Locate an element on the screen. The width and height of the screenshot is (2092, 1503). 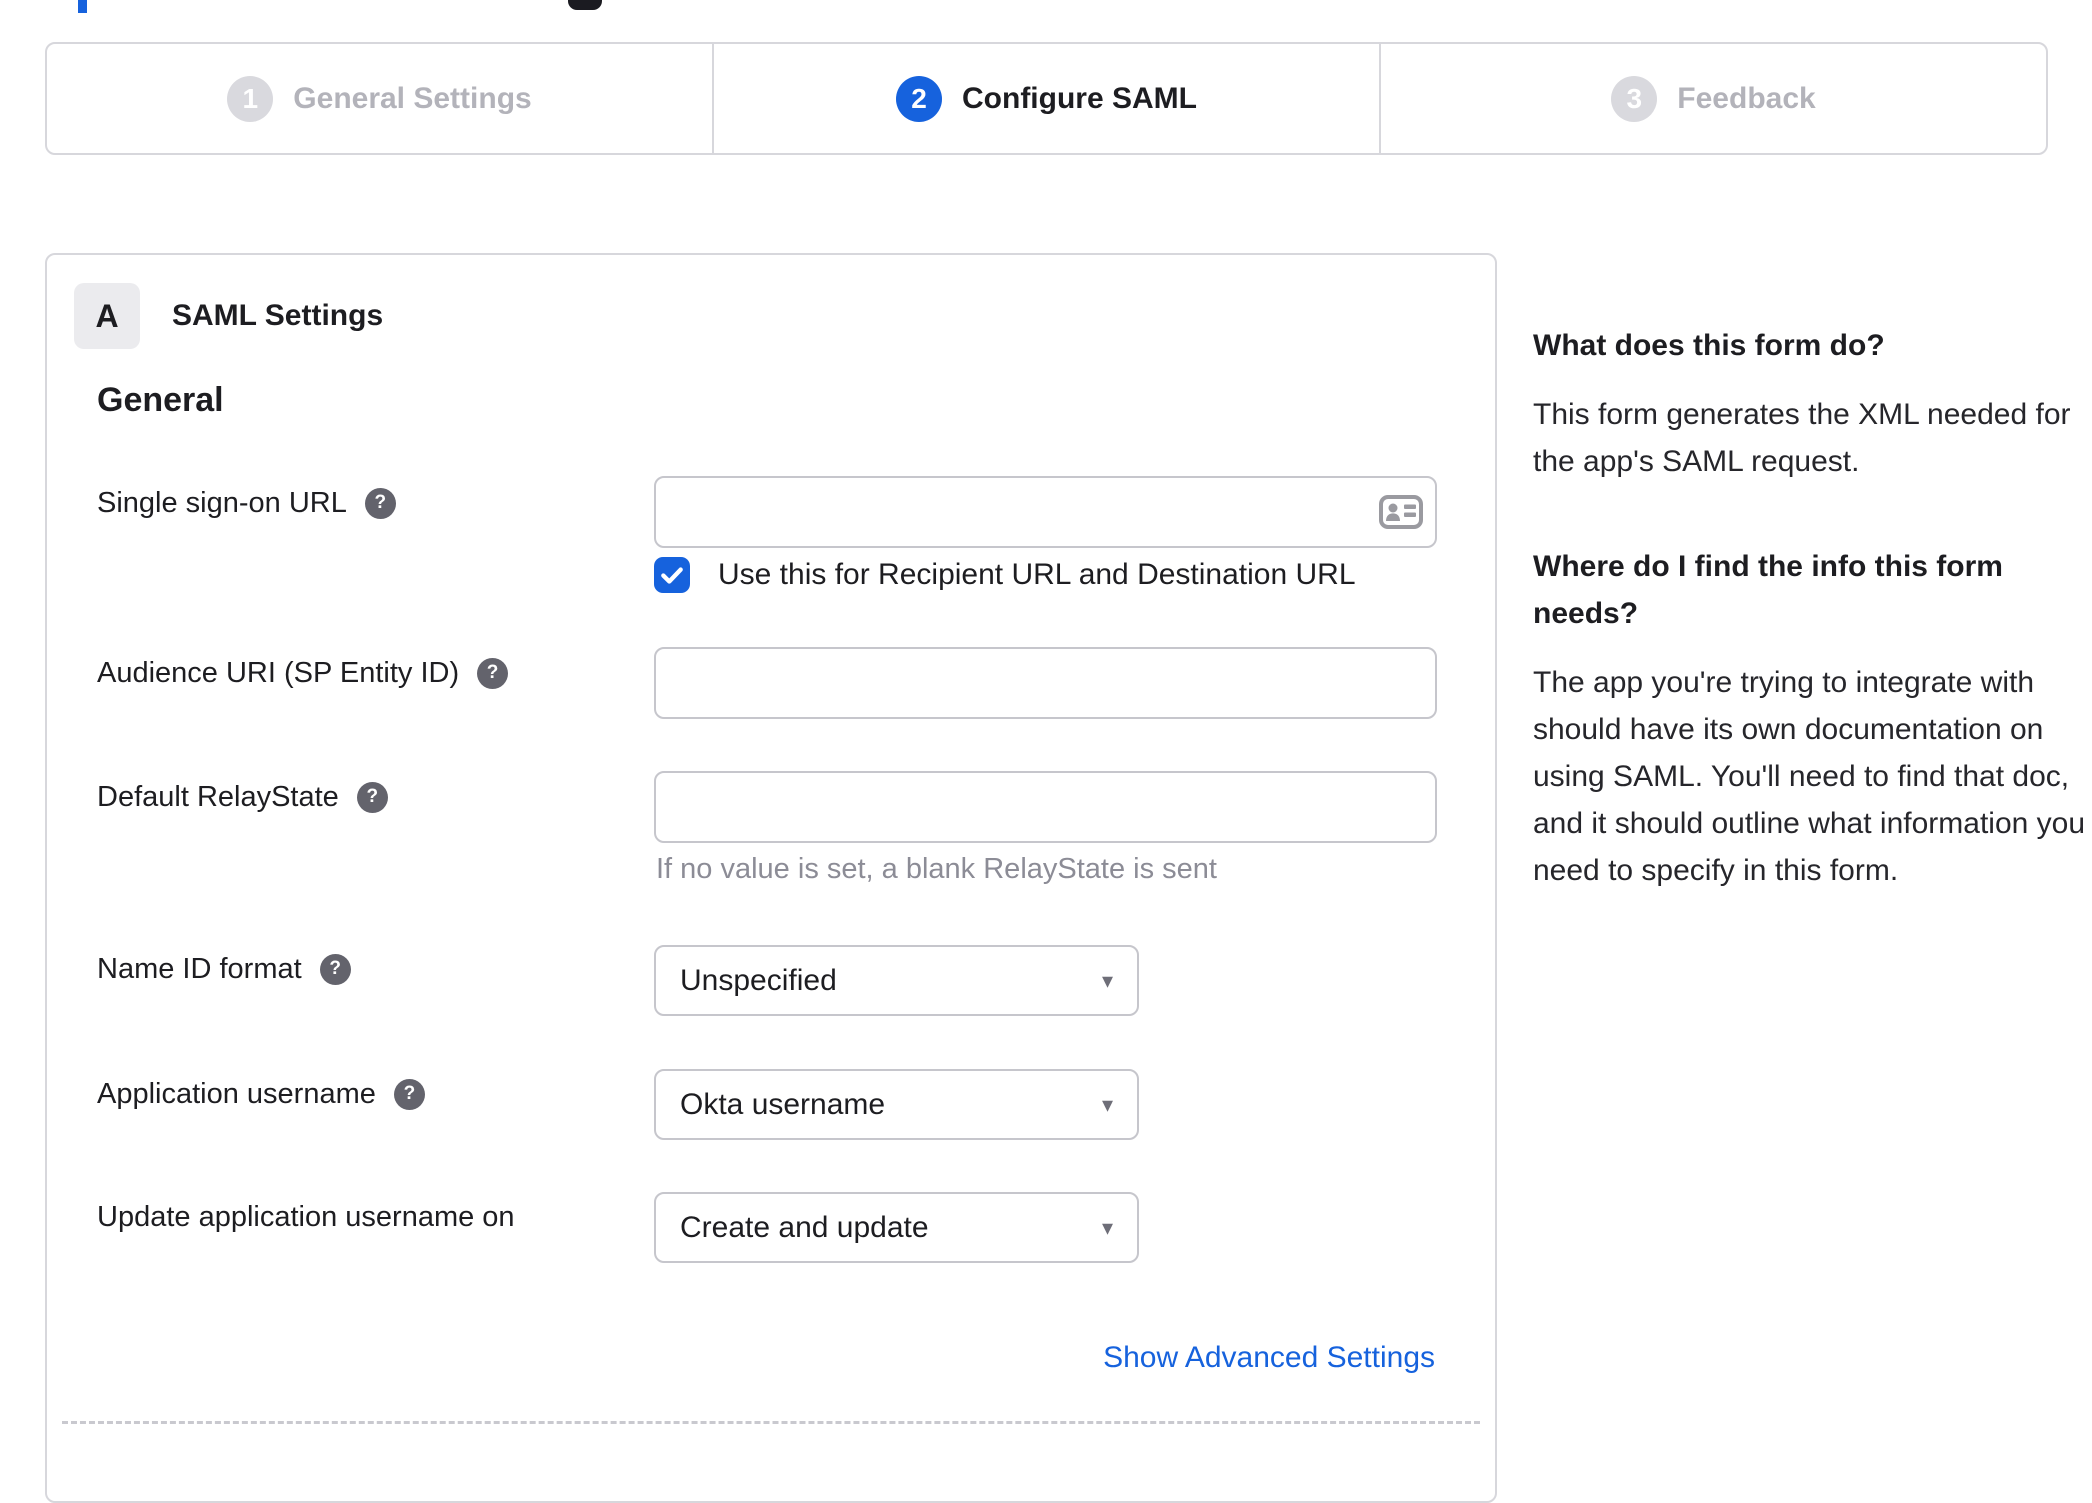
panel-title: SAML Settings is located at coordinates (278, 315).